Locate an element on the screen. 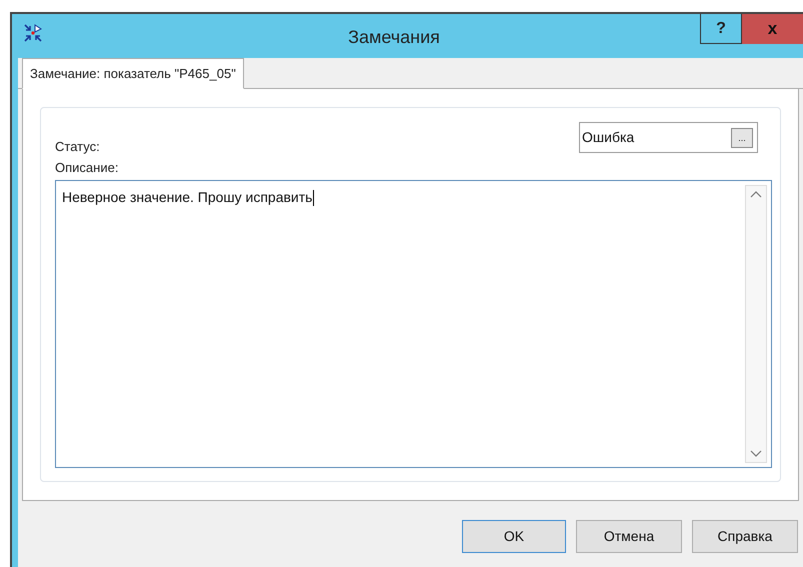  status-label: Статус: is located at coordinates (77, 147).